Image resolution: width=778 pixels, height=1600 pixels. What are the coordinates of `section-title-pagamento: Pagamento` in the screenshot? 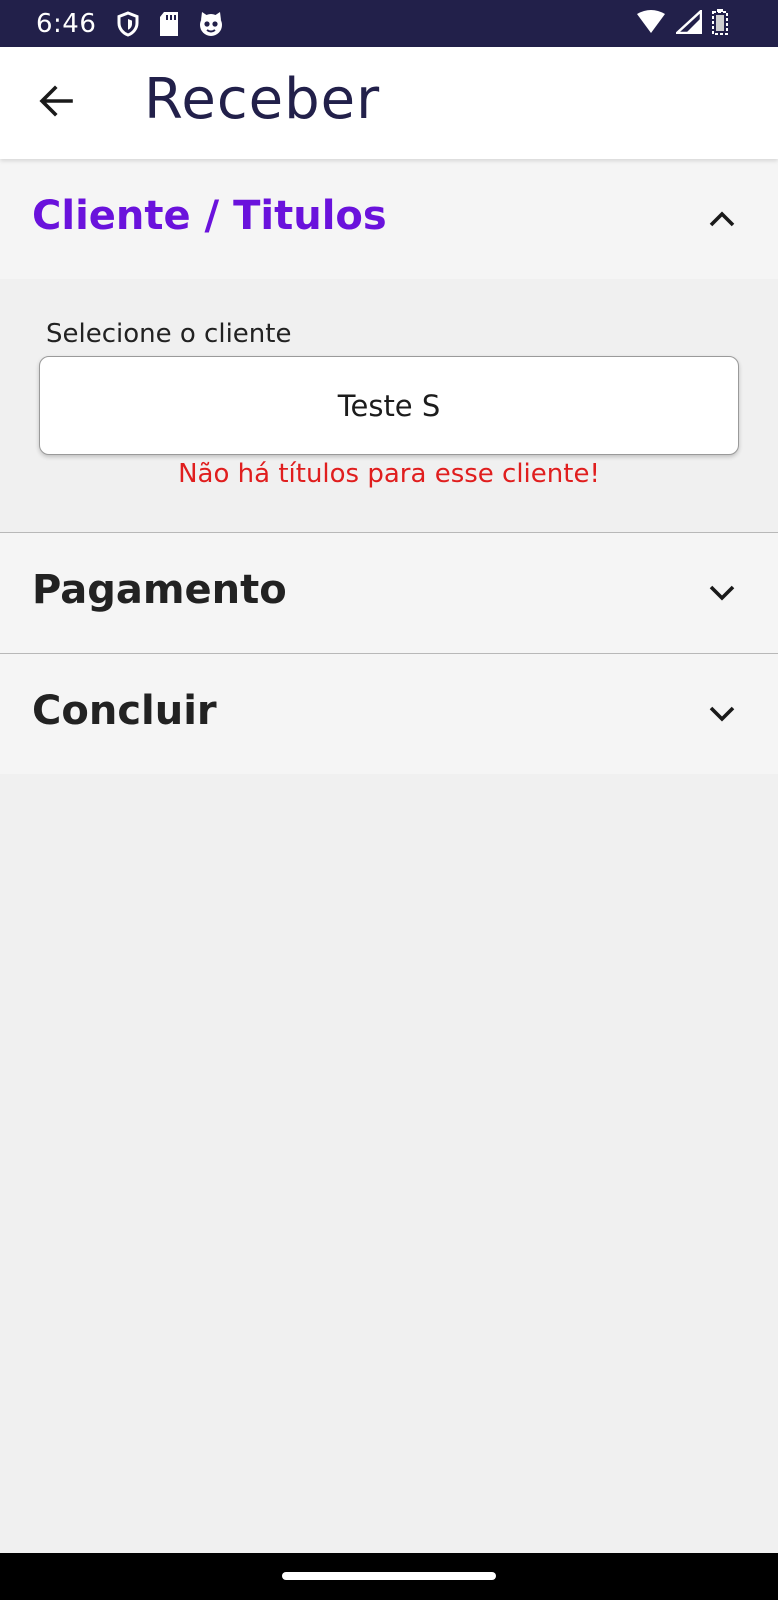 It's located at (159, 590).